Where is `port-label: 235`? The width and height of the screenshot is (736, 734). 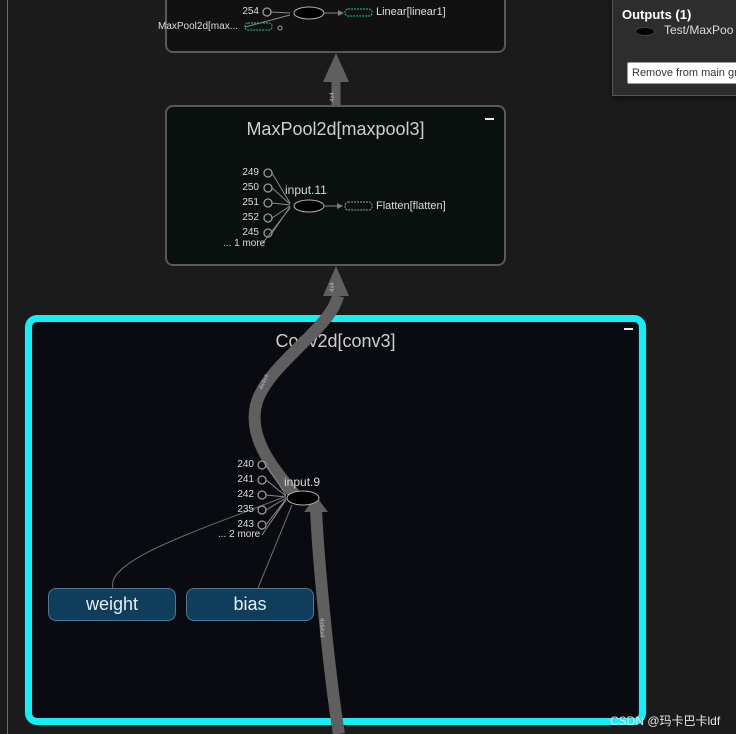
port-label: 235 is located at coordinates (245, 509).